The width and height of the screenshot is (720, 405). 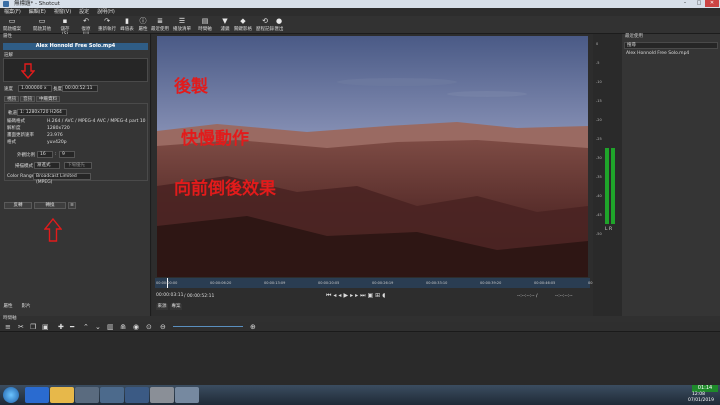 I want to click on filters-button: ▼ 濾鏡, so click(x=225, y=25).